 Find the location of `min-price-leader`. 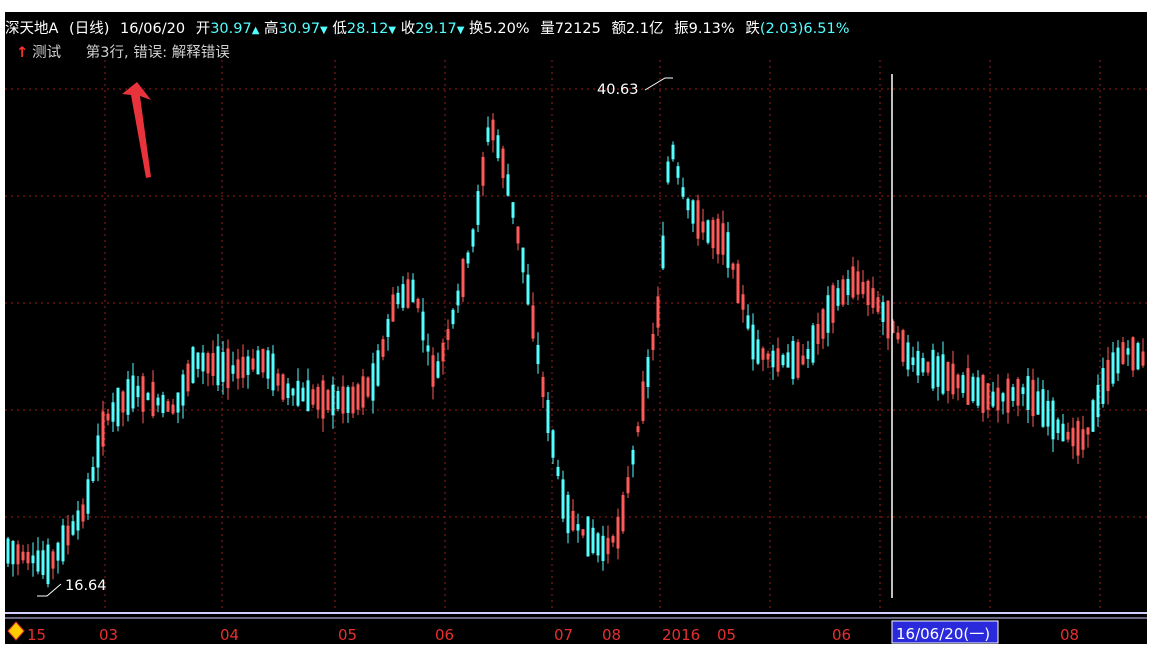

min-price-leader is located at coordinates (49, 590).